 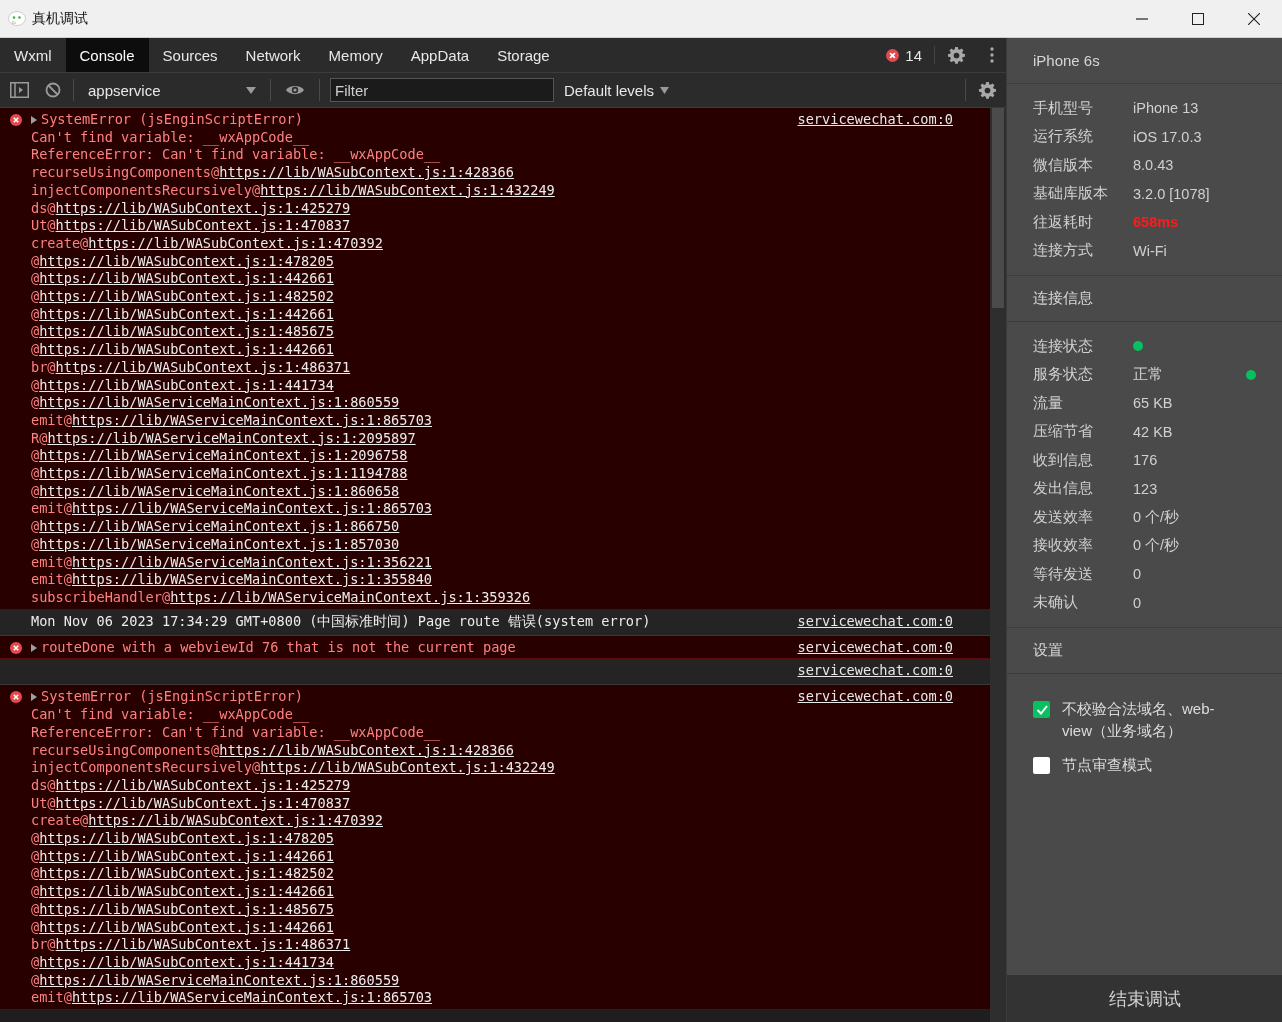 I want to click on function-name: create@, so click(x=60, y=243).